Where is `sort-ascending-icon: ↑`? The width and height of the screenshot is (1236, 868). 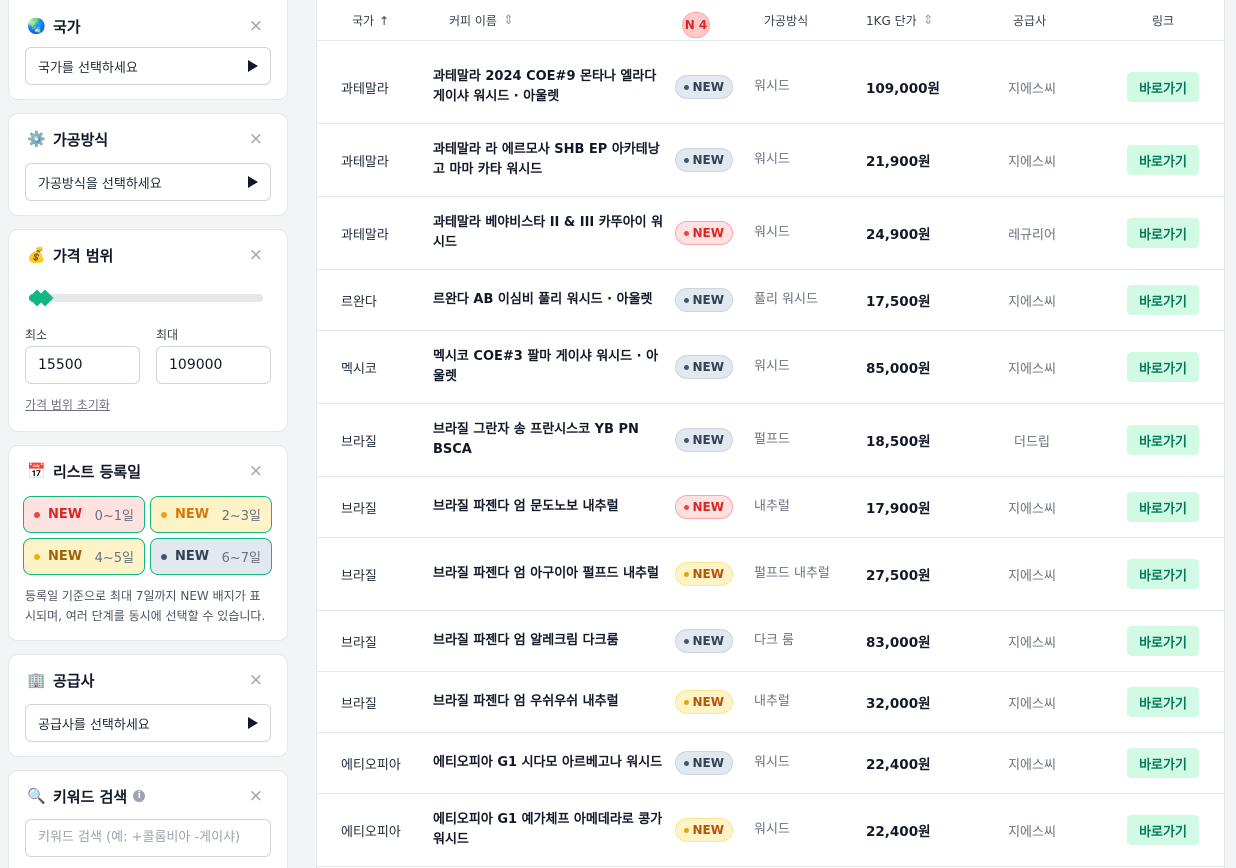
sort-ascending-icon: ↑ is located at coordinates (384, 21).